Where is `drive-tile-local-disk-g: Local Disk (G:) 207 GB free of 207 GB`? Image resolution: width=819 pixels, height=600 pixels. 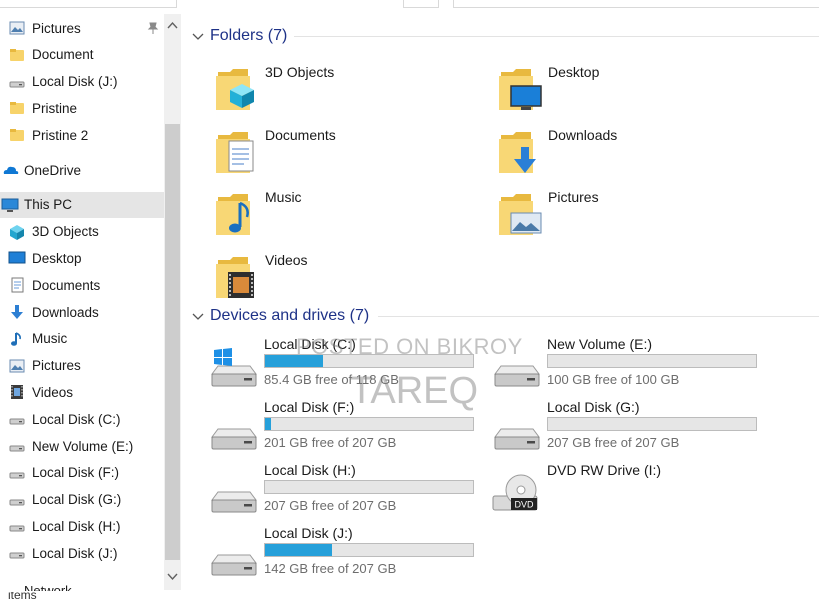 drive-tile-local-disk-g: Local Disk (G:) 207 GB free of 207 GB is located at coordinates (636, 427).